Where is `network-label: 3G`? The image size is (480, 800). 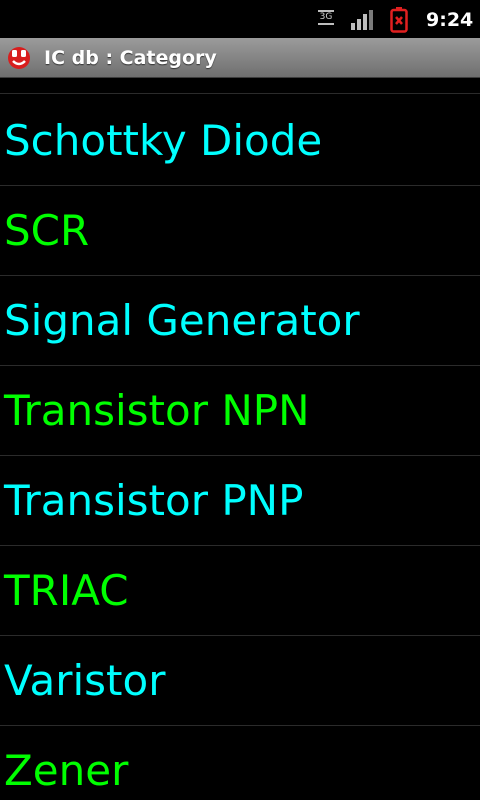
network-label: 3G is located at coordinates (326, 17).